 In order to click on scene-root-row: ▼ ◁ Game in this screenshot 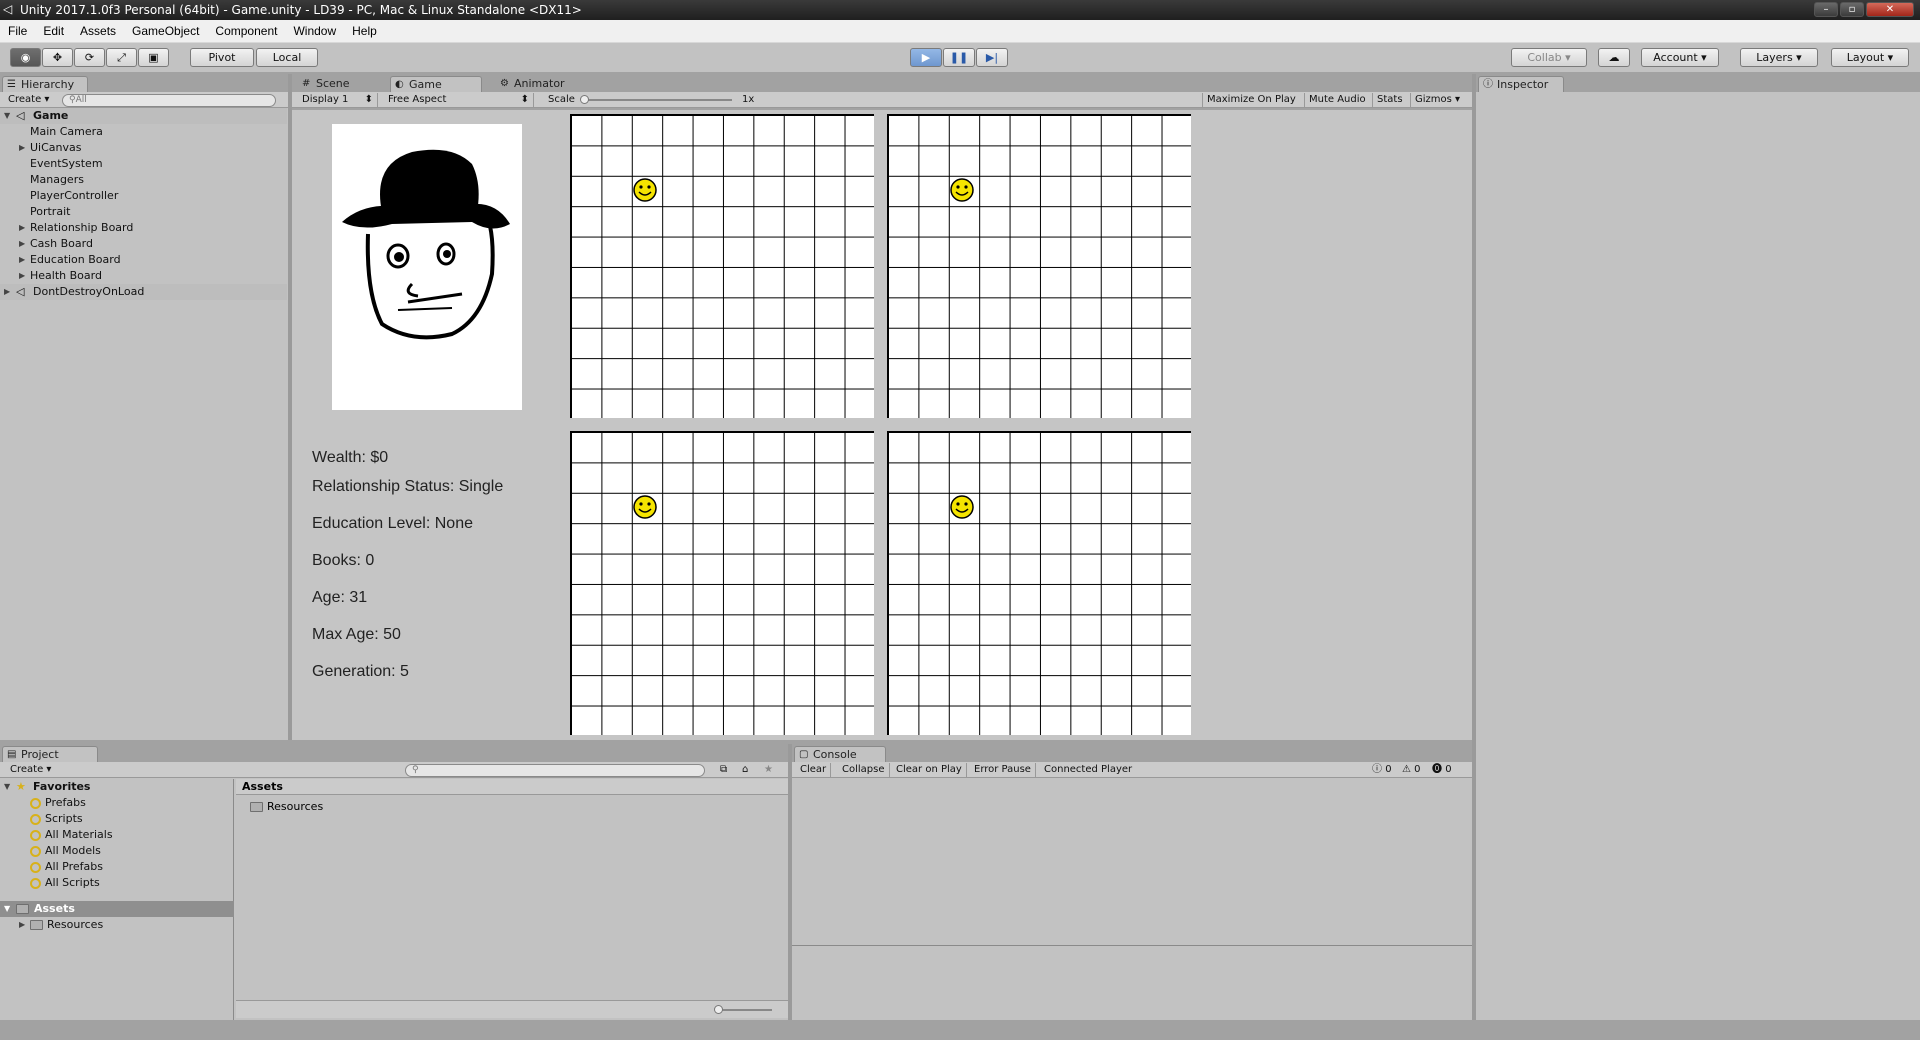, I will do `click(143, 116)`.